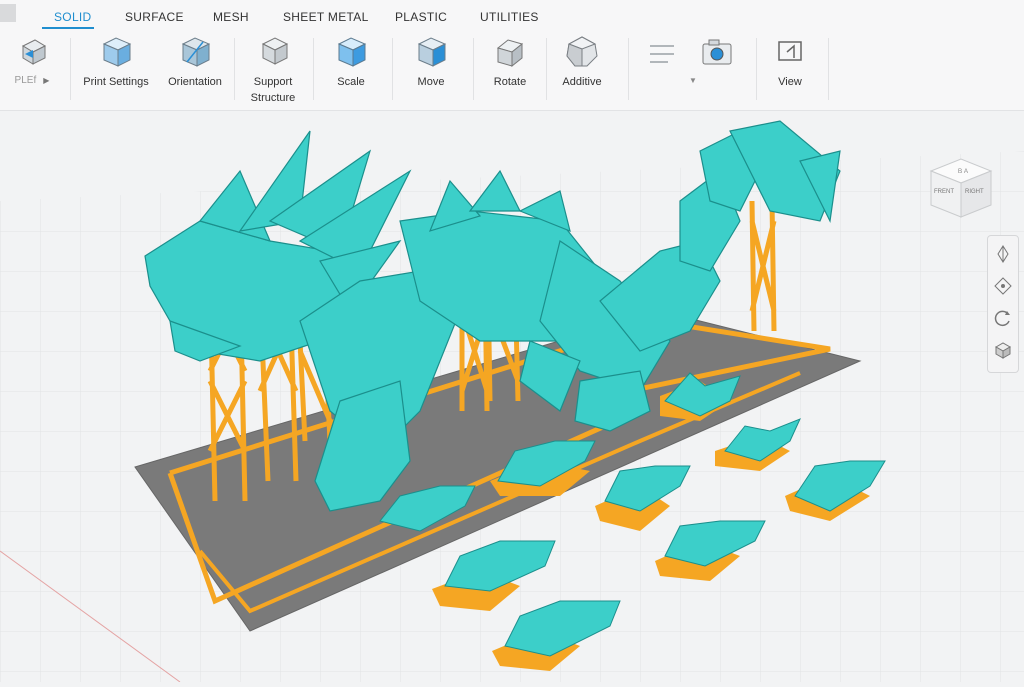 The width and height of the screenshot is (1024, 687). I want to click on tab-utilities: UTILITIES, so click(509, 17).